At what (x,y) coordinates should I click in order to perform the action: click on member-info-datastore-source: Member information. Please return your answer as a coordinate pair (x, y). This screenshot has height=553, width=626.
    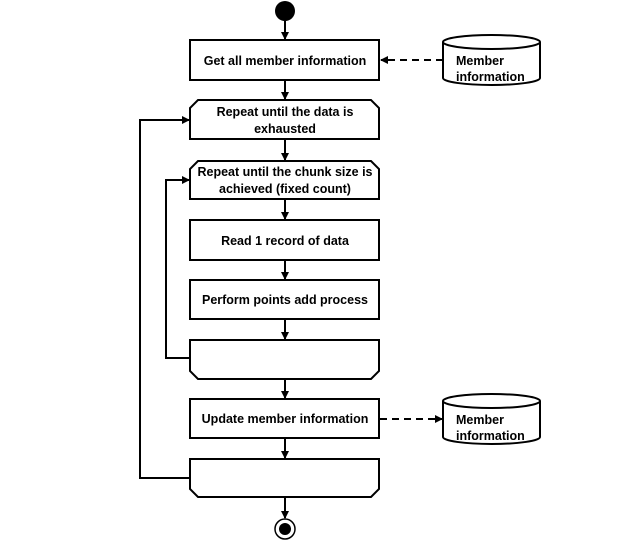
    Looking at the image, I should click on (491, 60).